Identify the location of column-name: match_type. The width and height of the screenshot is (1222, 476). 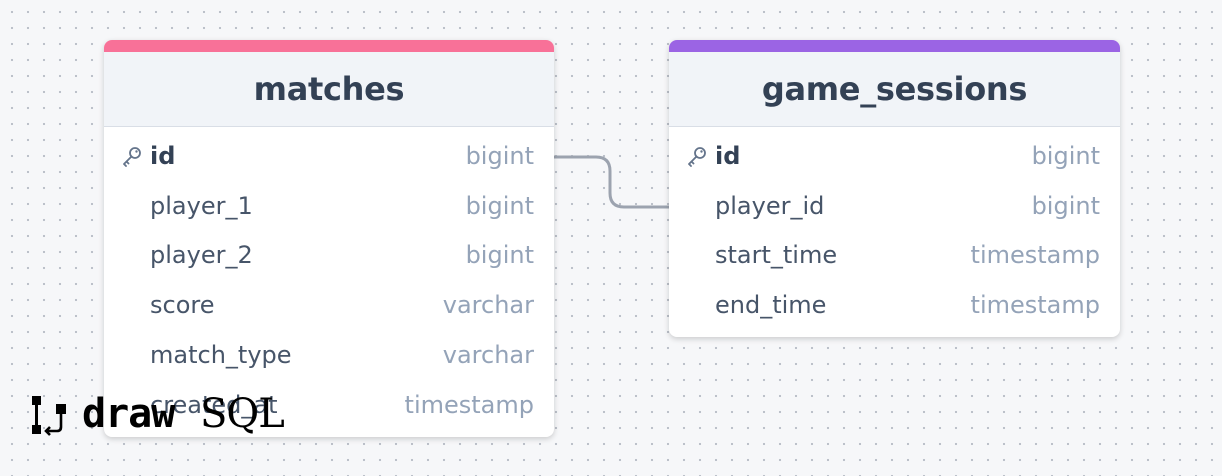
(221, 355).